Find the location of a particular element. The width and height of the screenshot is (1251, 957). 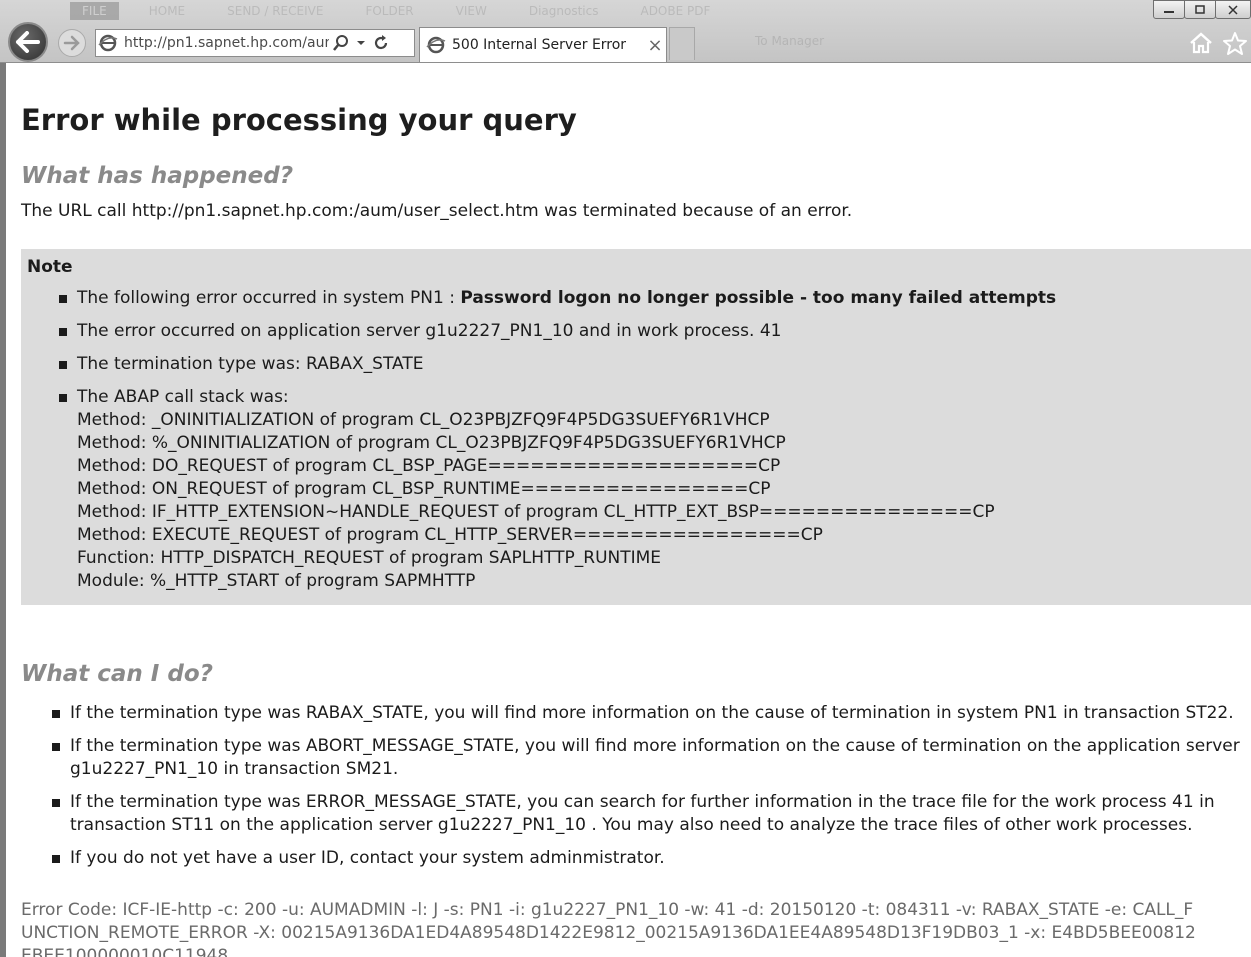

ribbon-item: SEND / RECEIVE is located at coordinates (275, 11).